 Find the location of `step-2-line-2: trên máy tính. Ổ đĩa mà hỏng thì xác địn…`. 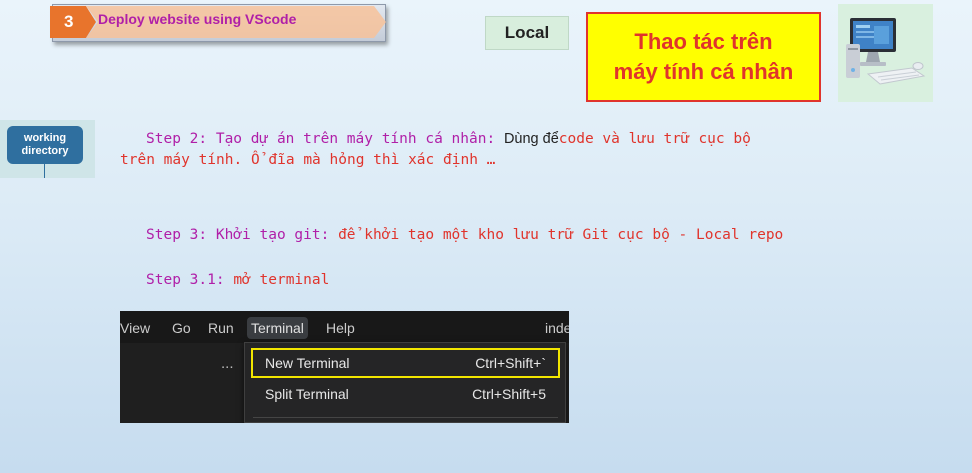

step-2-line-2: trên máy tính. Ổ đĩa mà hỏng thì xác địn… is located at coordinates (308, 160).